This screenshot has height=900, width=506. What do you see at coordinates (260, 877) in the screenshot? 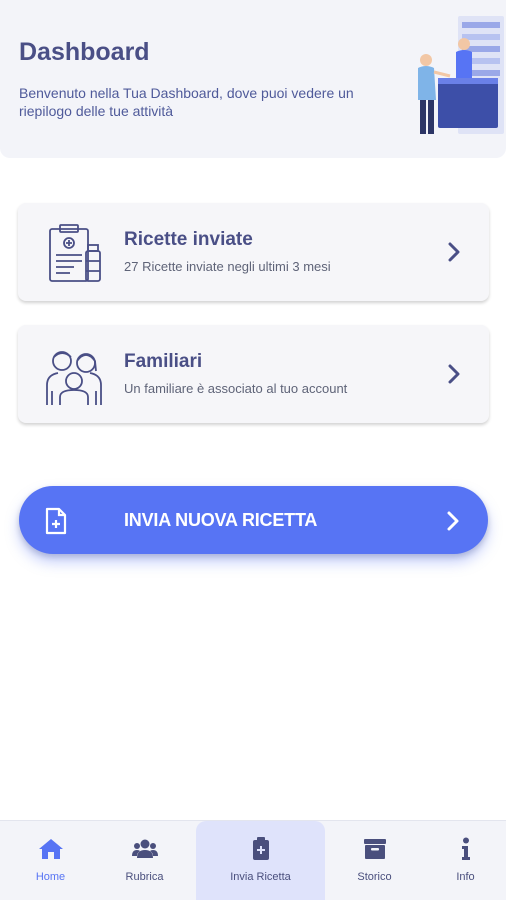
I see `nav-label: Invia Ricetta` at bounding box center [260, 877].